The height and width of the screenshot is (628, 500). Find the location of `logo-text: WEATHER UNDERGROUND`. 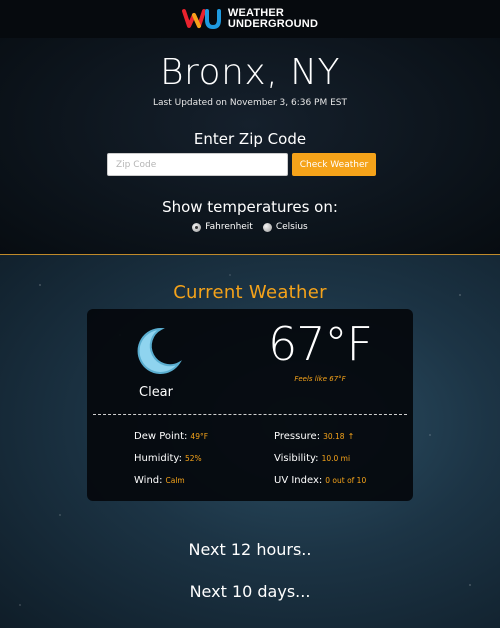

logo-text: WEATHER UNDERGROUND is located at coordinates (273, 19).